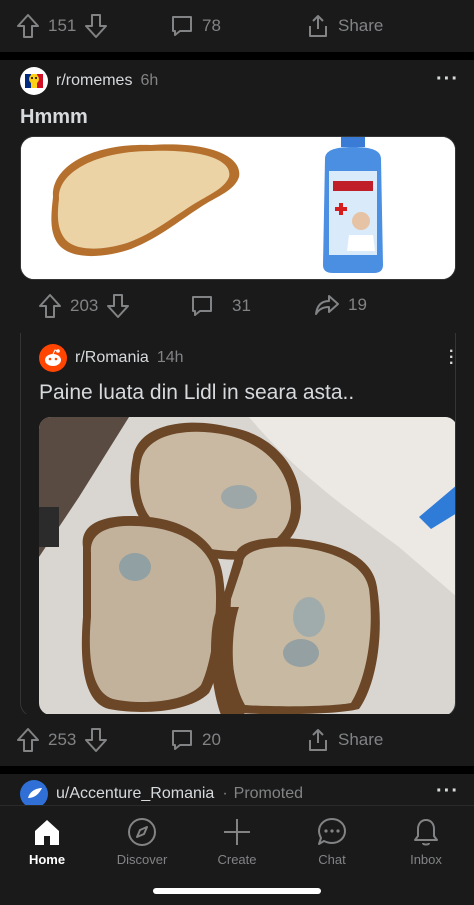 The height and width of the screenshot is (905, 474). I want to click on post-header: r/romemes 6h, so click(89, 81).